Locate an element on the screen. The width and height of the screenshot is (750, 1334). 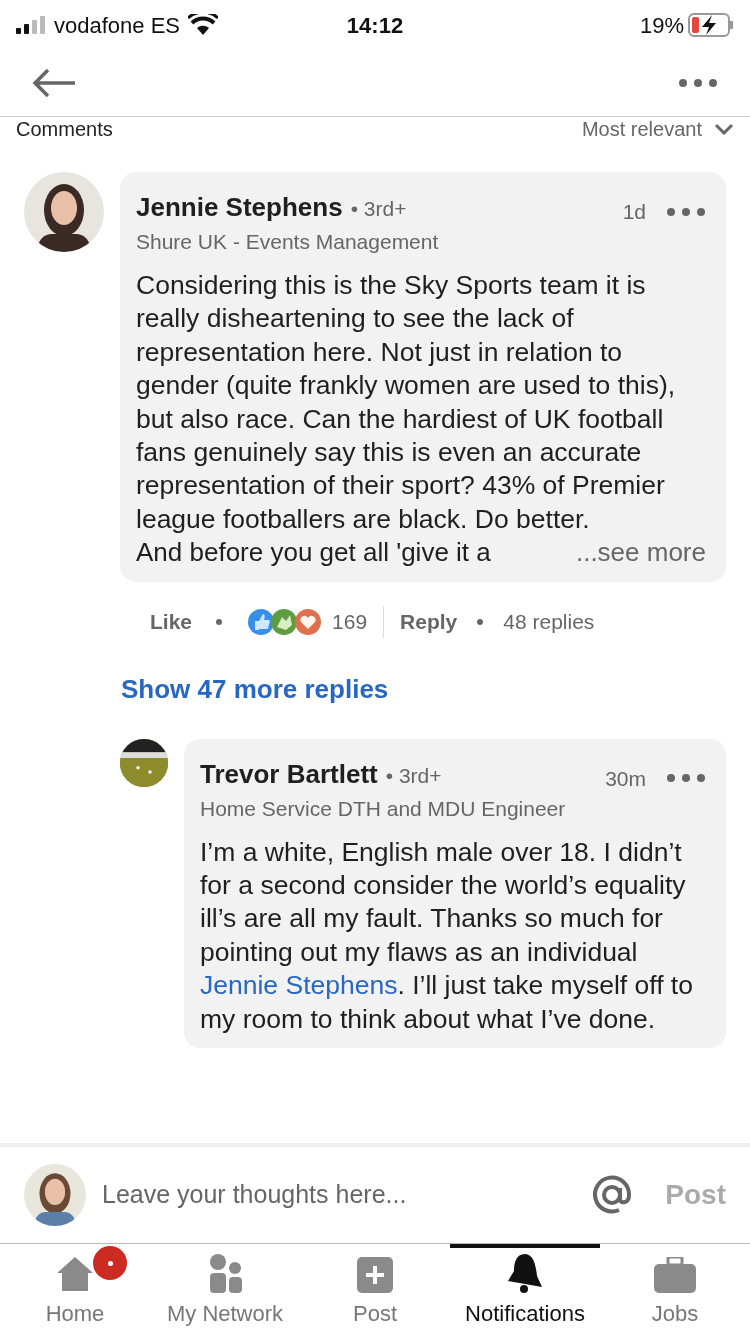
author-name: Jennie Stephens is located at coordinates (239, 207).